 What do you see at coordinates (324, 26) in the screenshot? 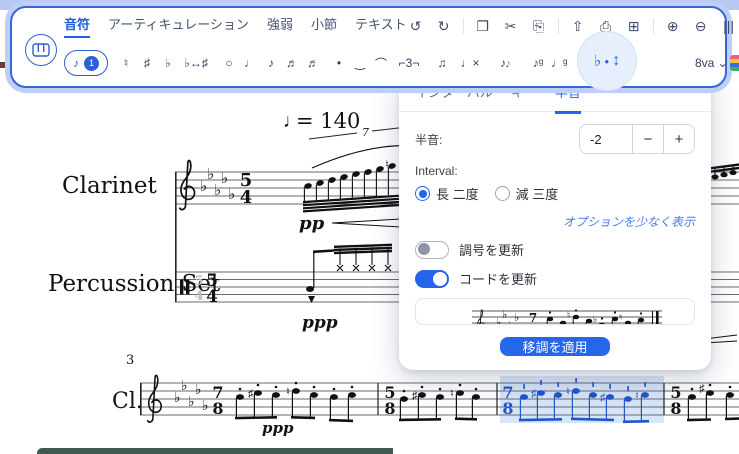
I see `tab-measures: 小節` at bounding box center [324, 26].